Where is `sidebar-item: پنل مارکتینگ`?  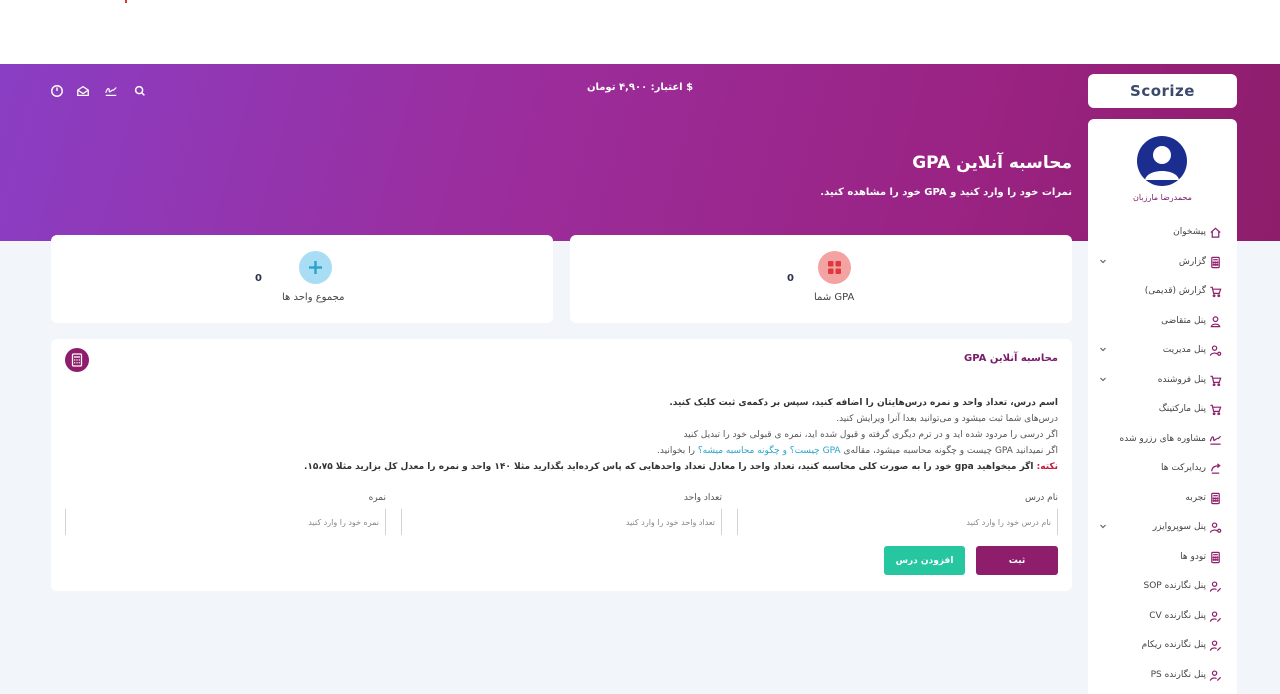 sidebar-item: پنل مارکتینگ is located at coordinates (1162, 410).